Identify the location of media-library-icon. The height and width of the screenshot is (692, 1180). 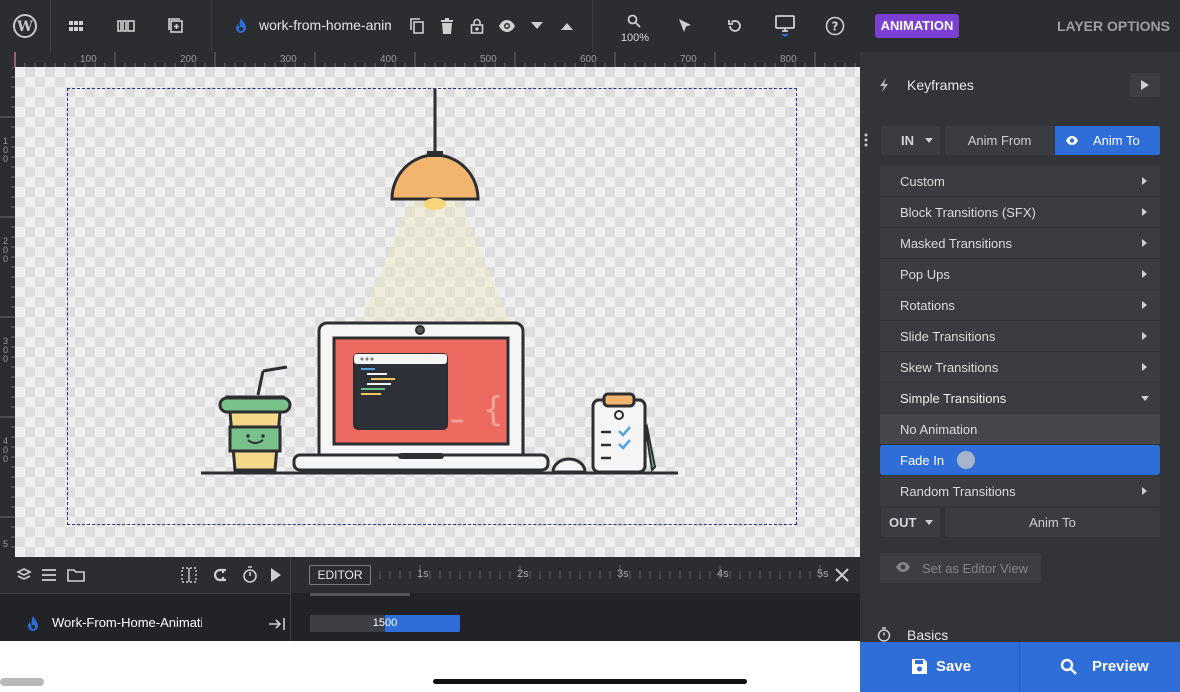
(126, 26).